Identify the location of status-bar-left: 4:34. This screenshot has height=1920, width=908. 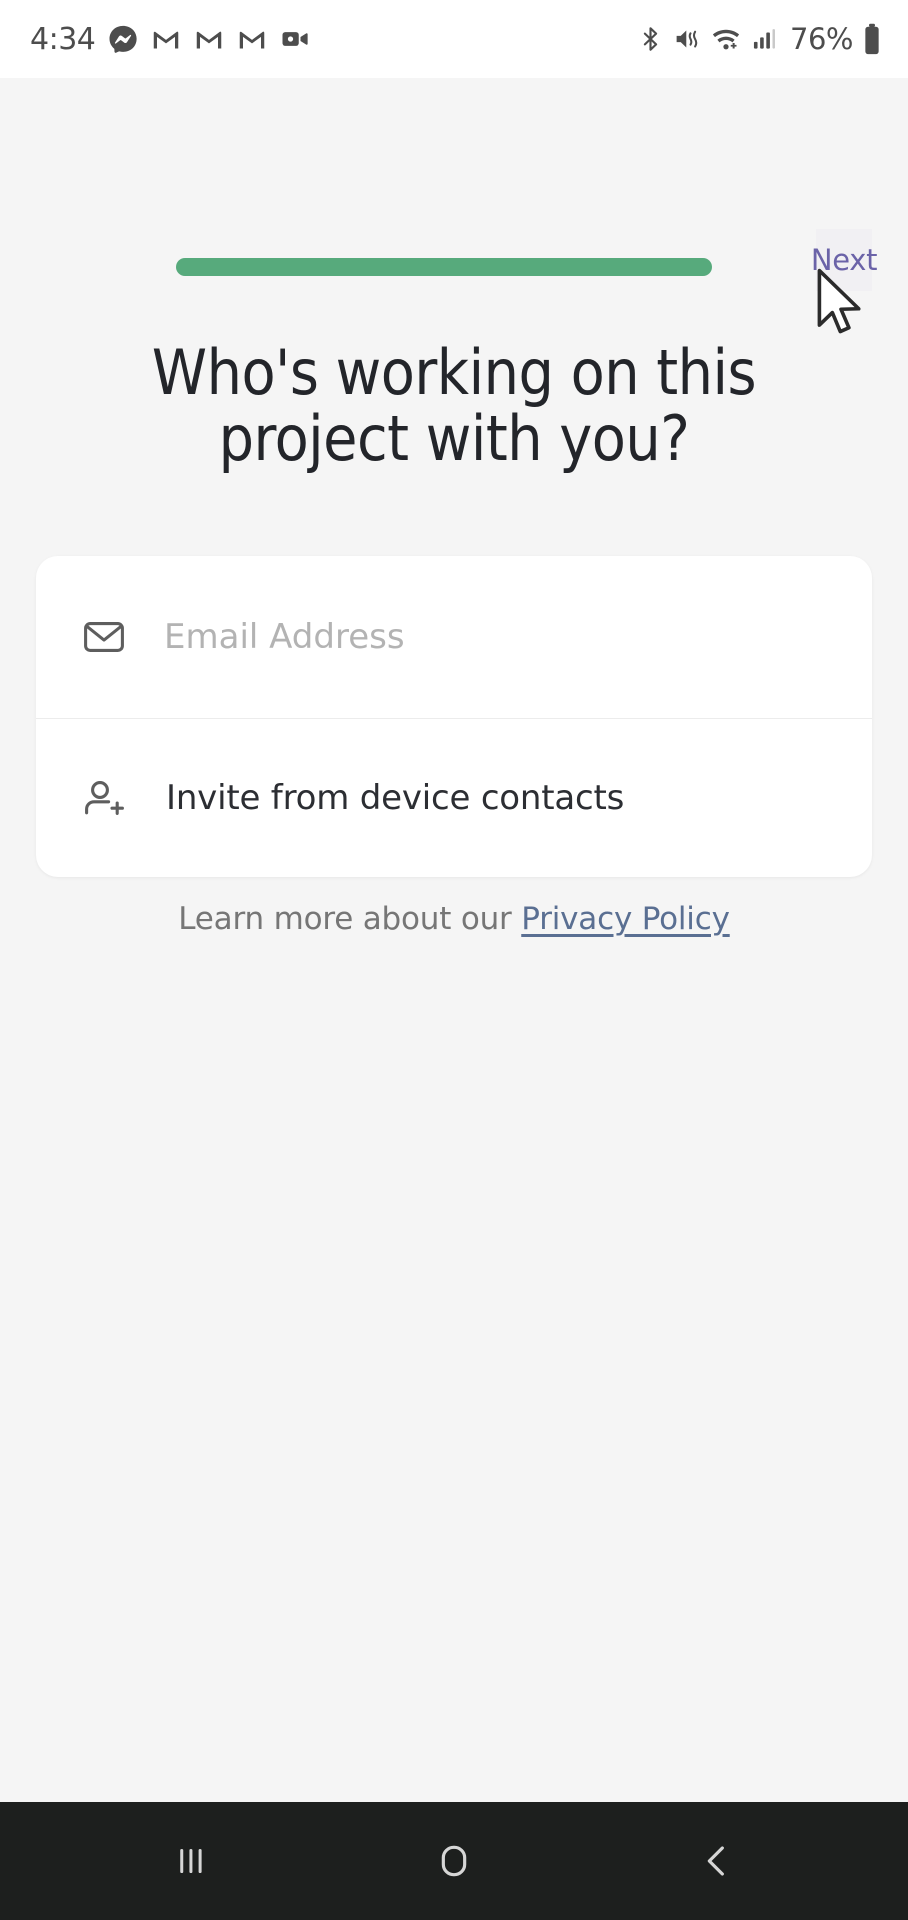
(170, 39).